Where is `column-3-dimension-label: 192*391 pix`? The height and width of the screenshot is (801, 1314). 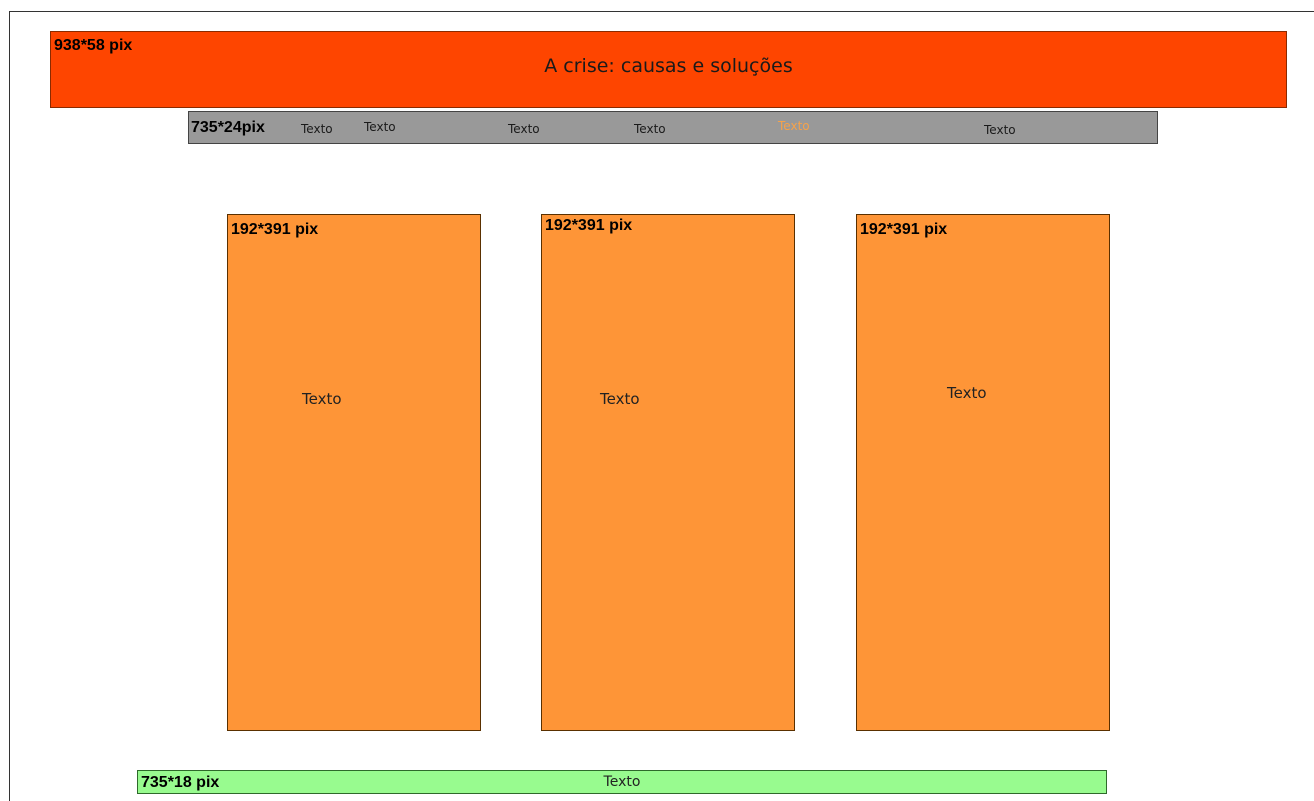
column-3-dimension-label: 192*391 pix is located at coordinates (904, 229).